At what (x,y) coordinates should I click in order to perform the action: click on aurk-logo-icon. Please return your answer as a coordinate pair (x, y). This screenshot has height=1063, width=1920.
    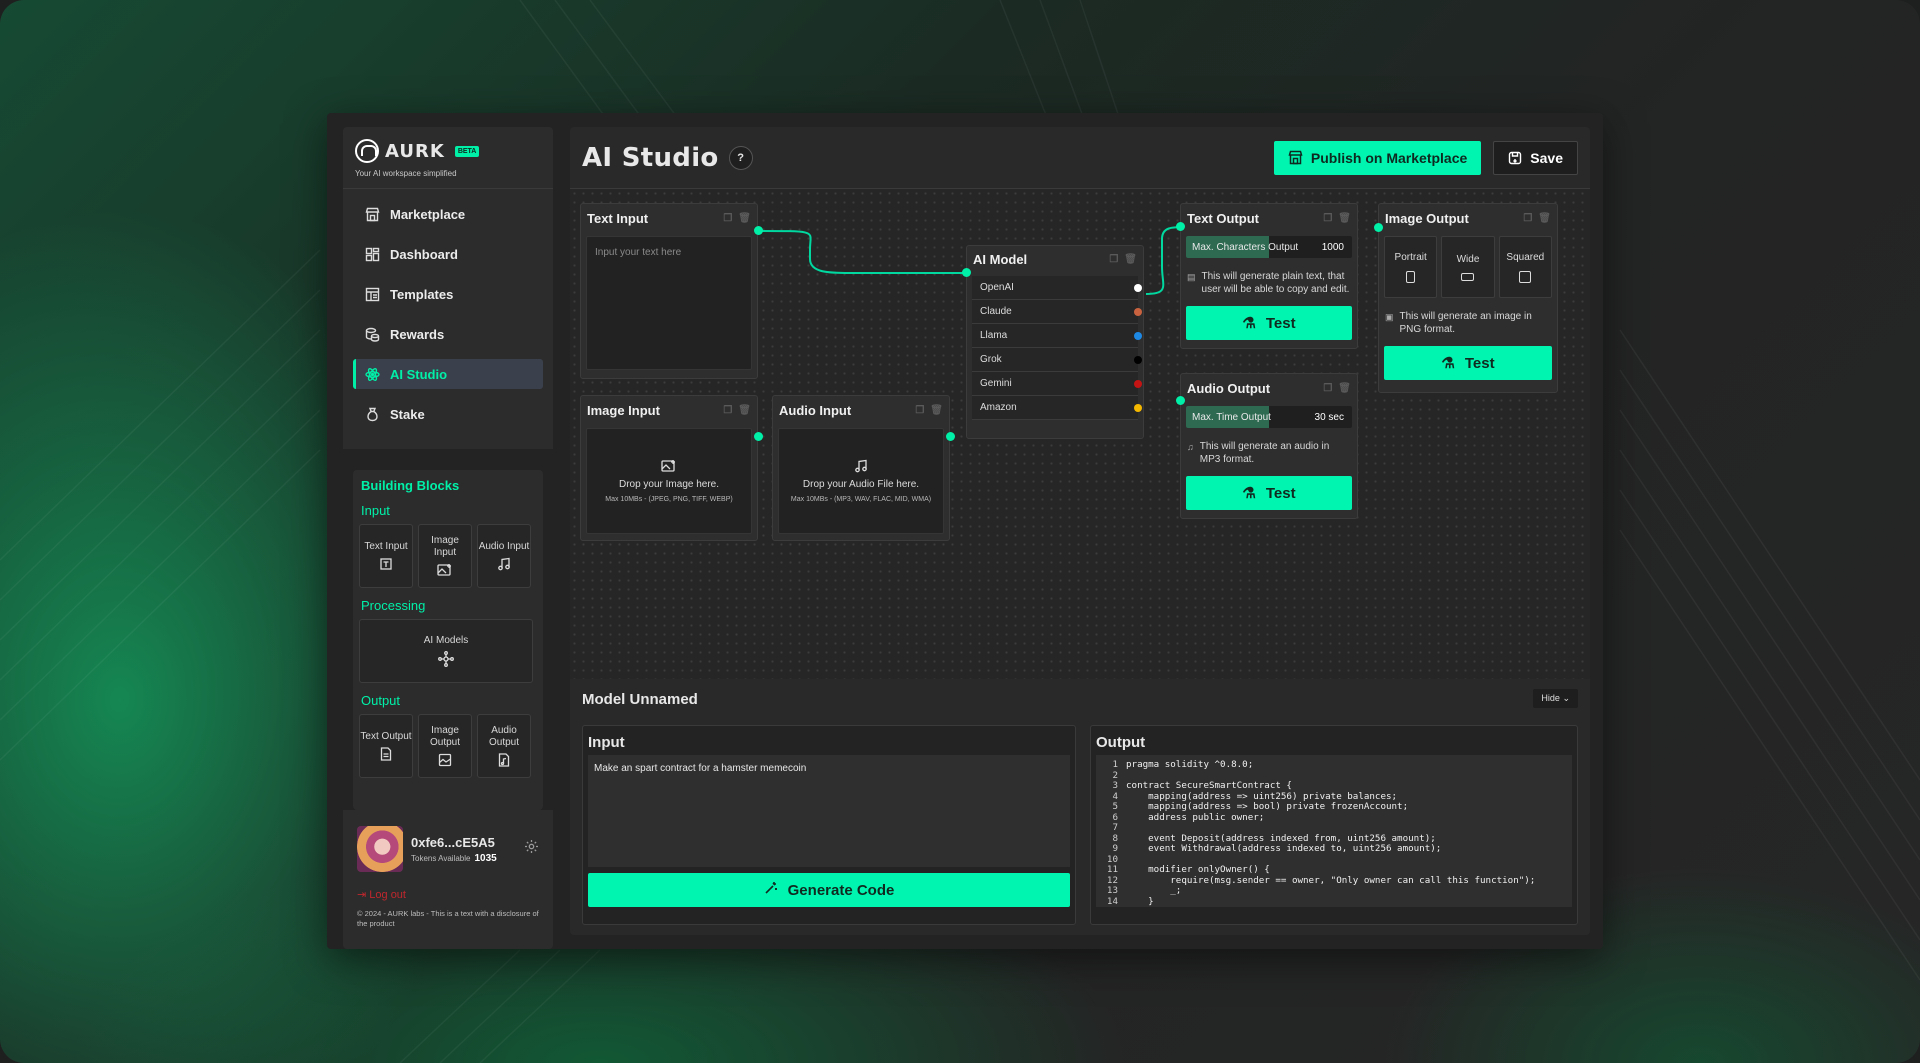
    Looking at the image, I should click on (367, 151).